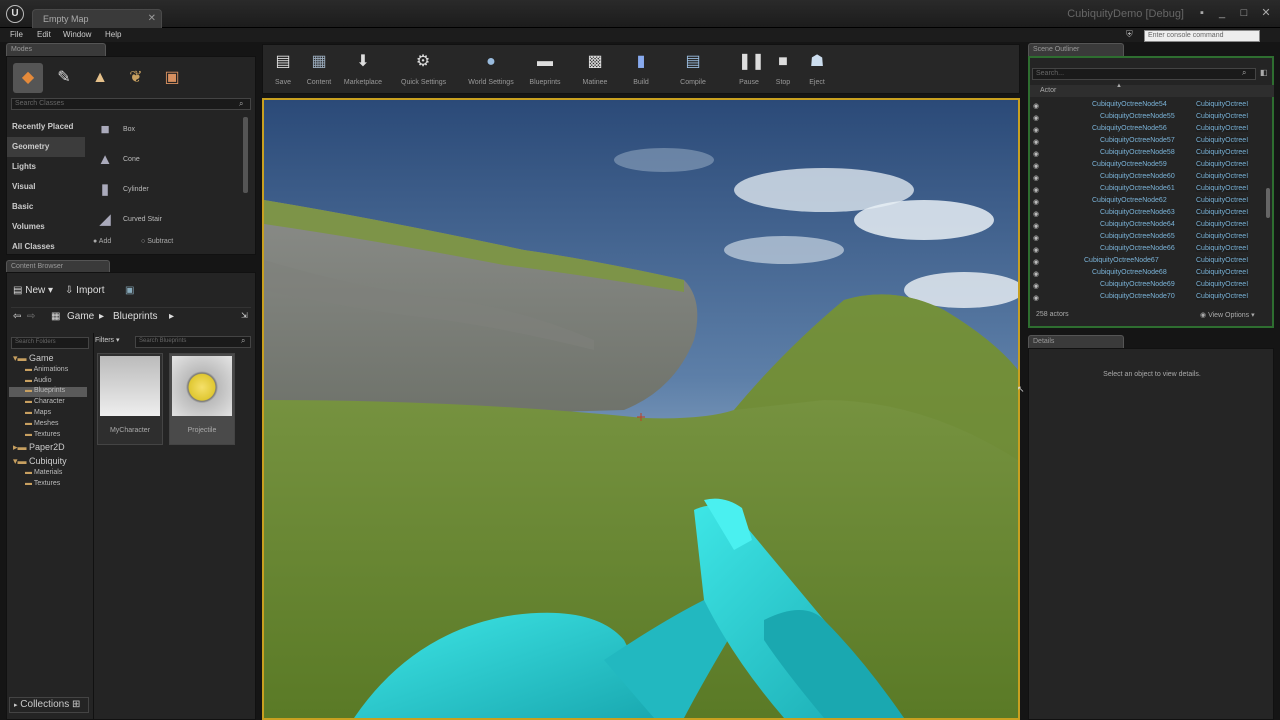 The height and width of the screenshot is (720, 1280). Describe the element at coordinates (1202, 13) in the screenshot. I see `feedback-icon: ▪` at that location.